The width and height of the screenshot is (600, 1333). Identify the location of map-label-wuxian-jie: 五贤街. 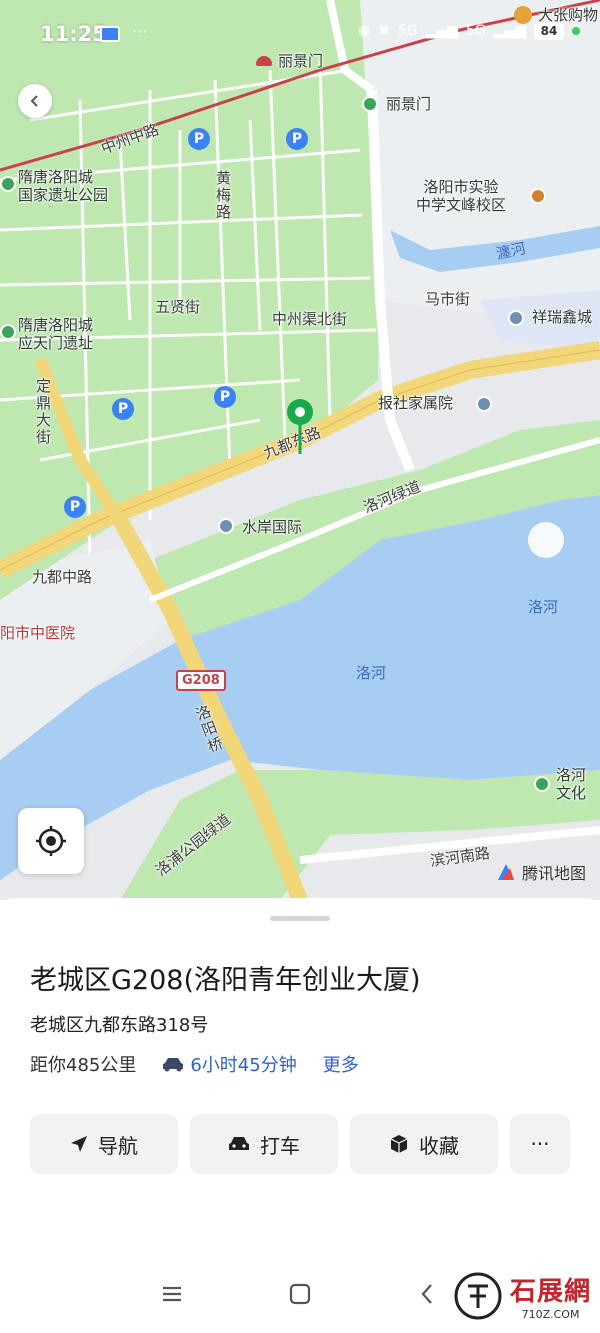
(178, 307).